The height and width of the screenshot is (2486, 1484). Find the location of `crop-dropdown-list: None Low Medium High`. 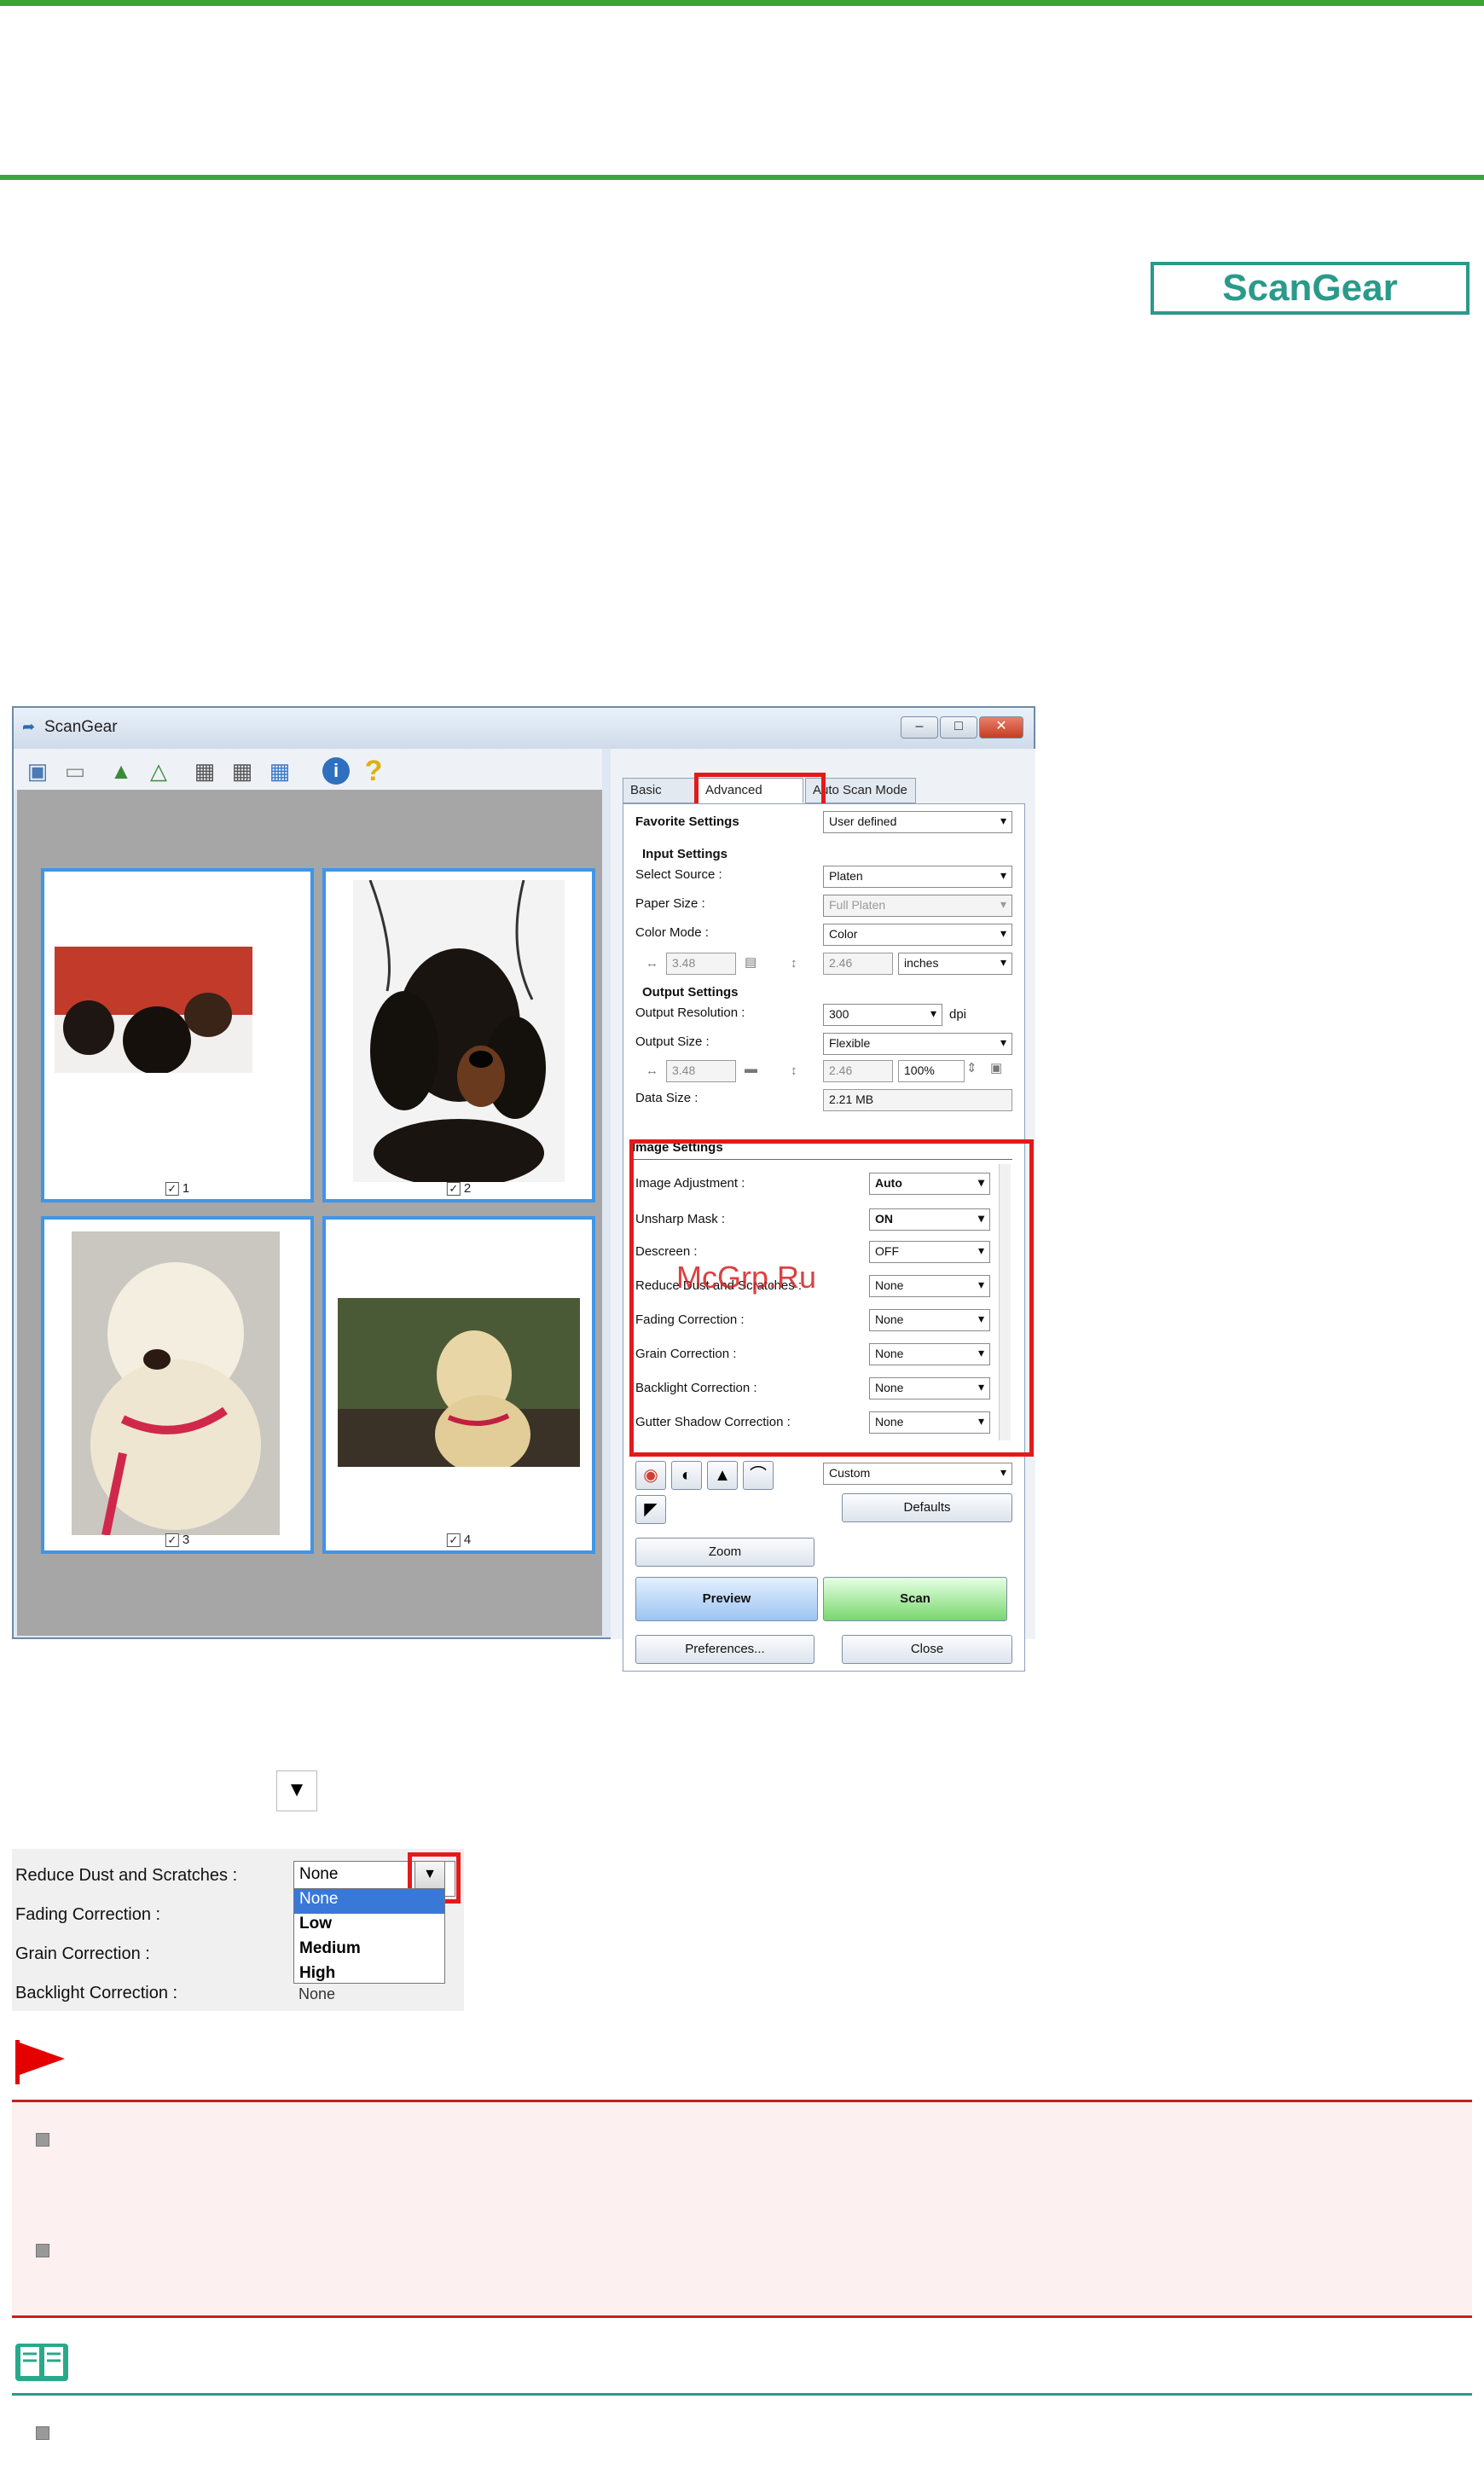

crop-dropdown-list: None Low Medium High is located at coordinates (369, 1936).